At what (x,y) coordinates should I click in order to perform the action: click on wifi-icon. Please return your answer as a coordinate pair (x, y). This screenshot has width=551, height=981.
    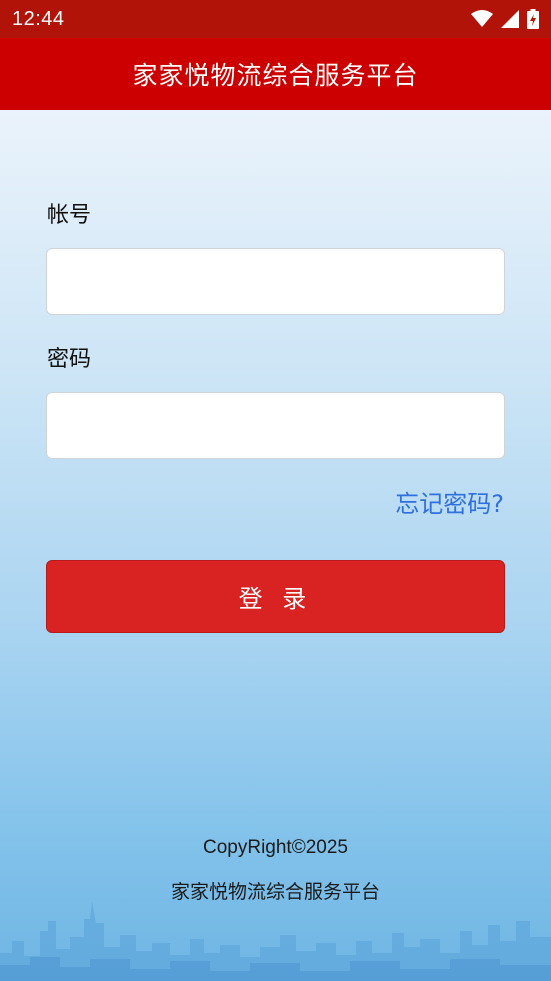
    Looking at the image, I should click on (482, 18).